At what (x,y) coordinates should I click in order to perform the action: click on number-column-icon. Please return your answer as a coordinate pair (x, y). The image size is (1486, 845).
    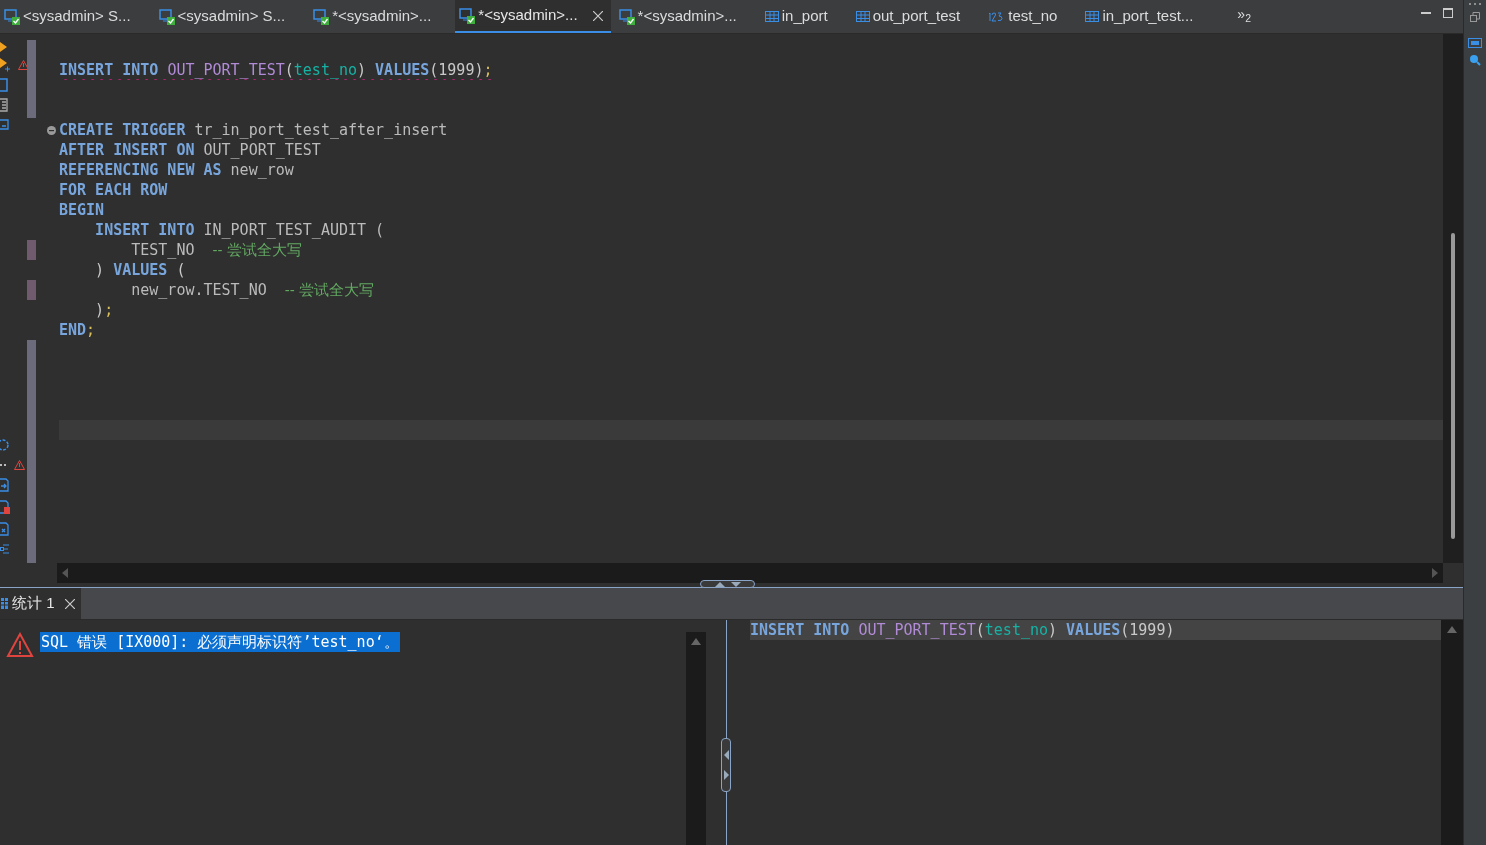
    Looking at the image, I should click on (997, 16).